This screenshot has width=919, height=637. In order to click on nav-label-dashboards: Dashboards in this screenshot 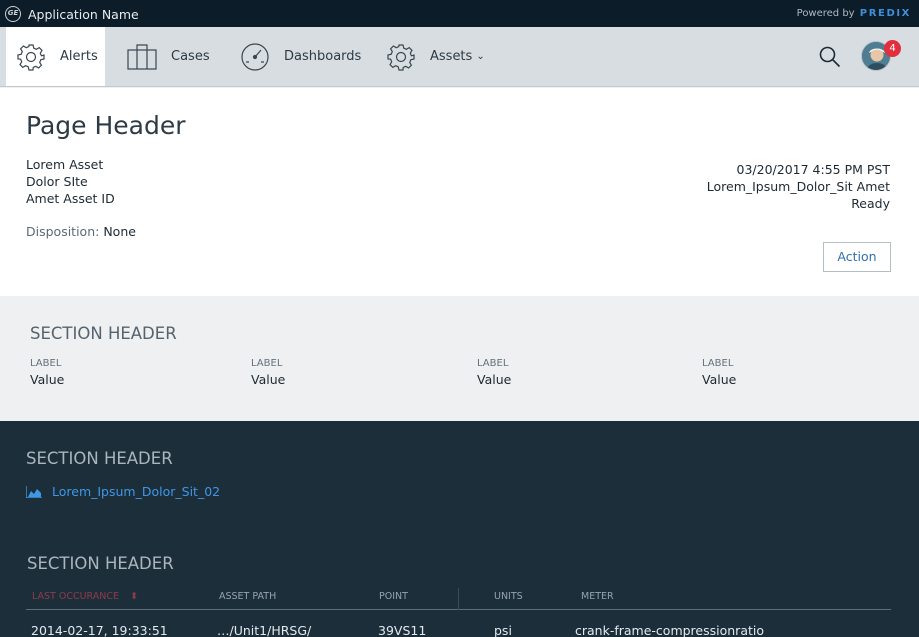, I will do `click(323, 56)`.